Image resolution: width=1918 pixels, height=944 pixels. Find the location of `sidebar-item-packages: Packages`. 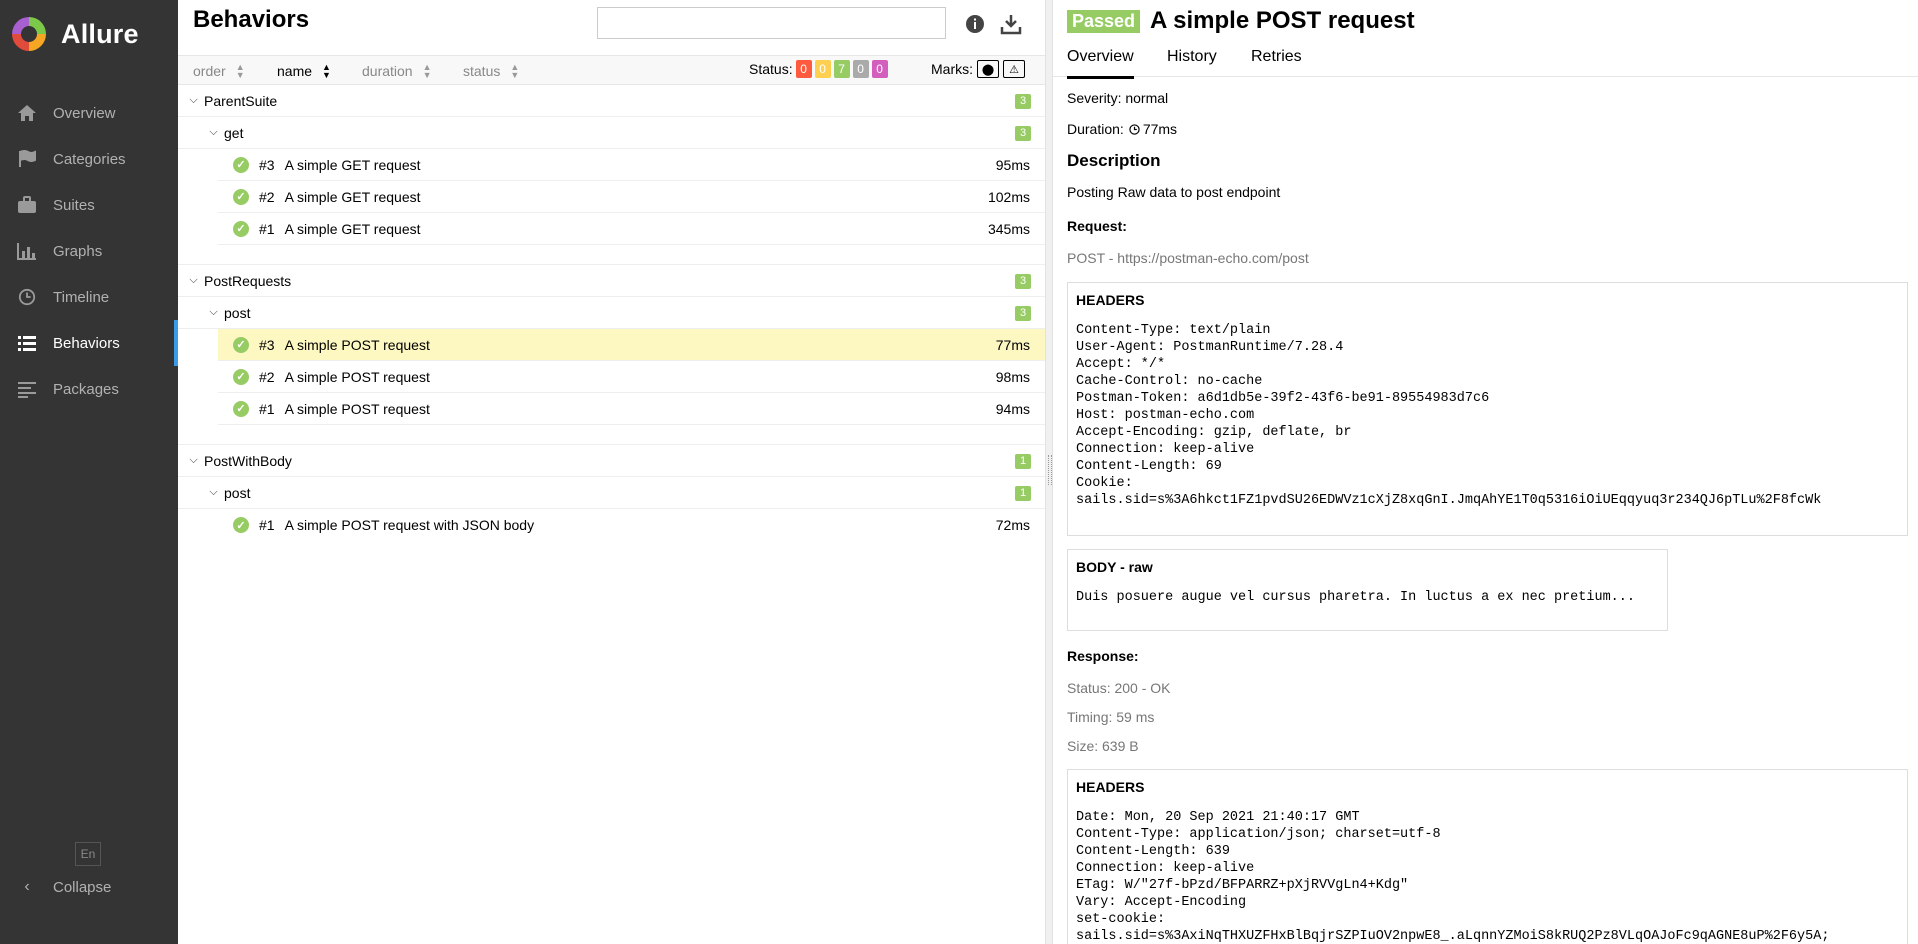

sidebar-item-packages: Packages is located at coordinates (89, 389).